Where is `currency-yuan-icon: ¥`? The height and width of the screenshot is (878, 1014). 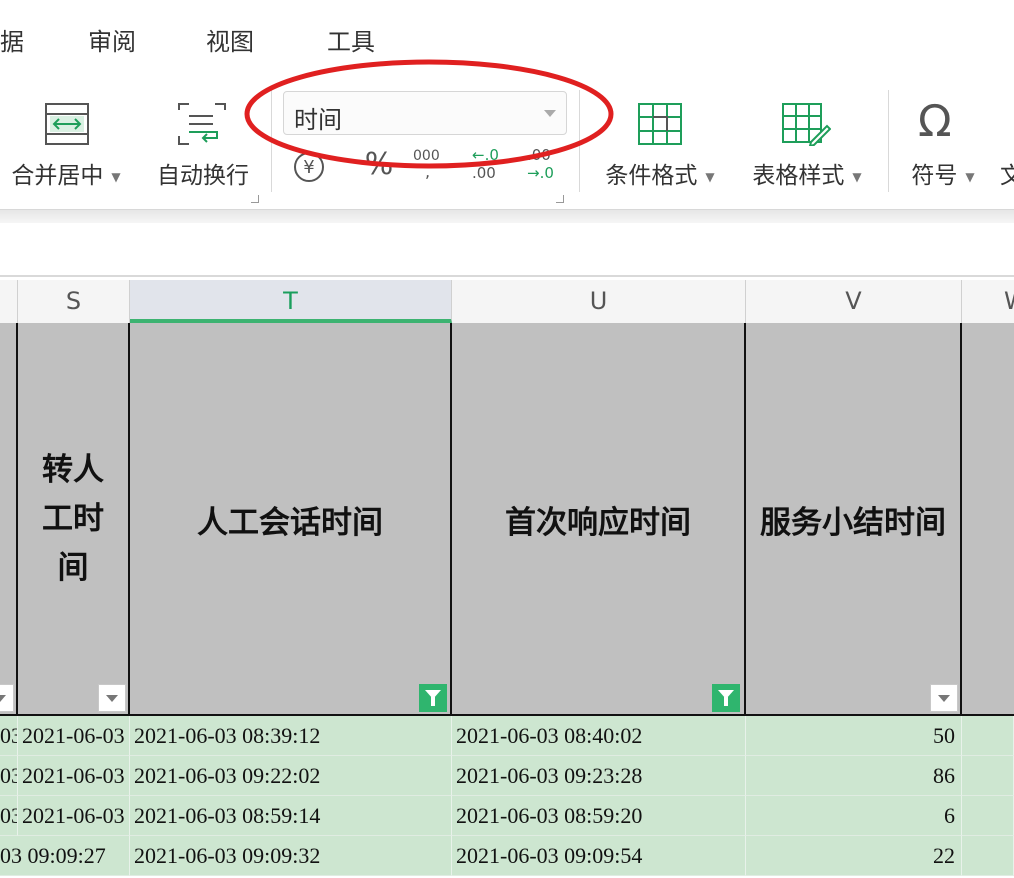 currency-yuan-icon: ¥ is located at coordinates (309, 167).